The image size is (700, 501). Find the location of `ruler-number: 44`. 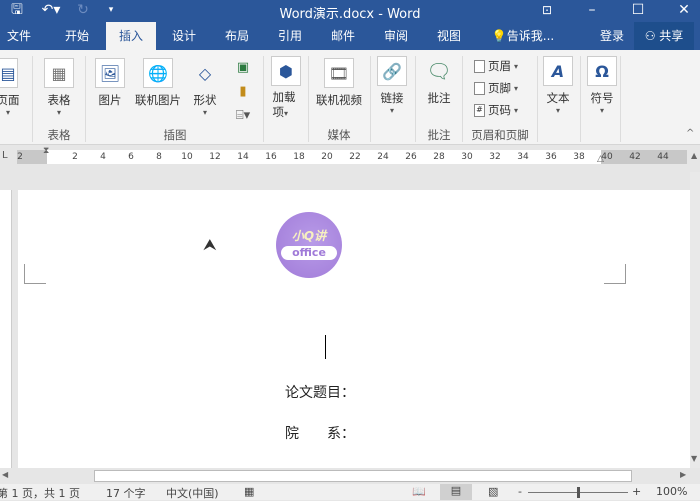

ruler-number: 44 is located at coordinates (663, 157).